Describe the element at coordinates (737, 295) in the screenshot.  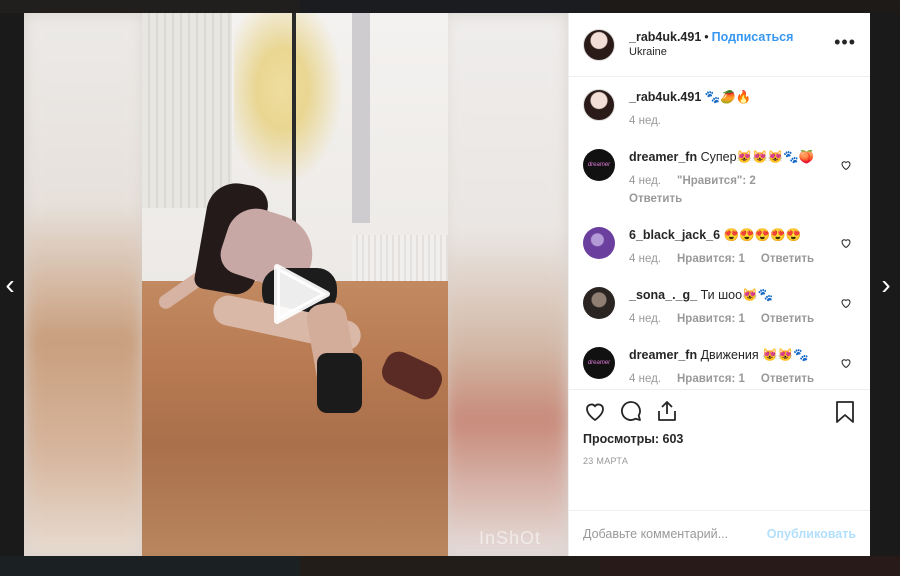
I see `comment-text: Ти шоо😻🐾` at that location.